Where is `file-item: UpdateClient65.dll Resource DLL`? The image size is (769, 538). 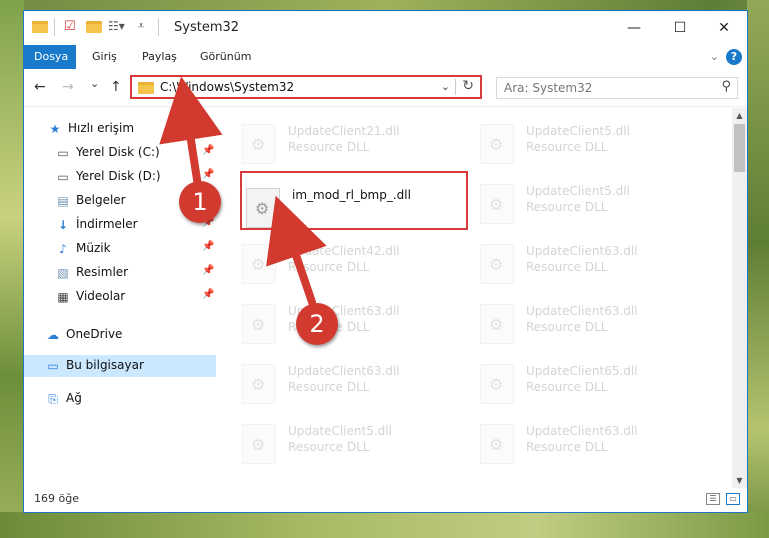 file-item: UpdateClient65.dll Resource DLL is located at coordinates (595, 383).